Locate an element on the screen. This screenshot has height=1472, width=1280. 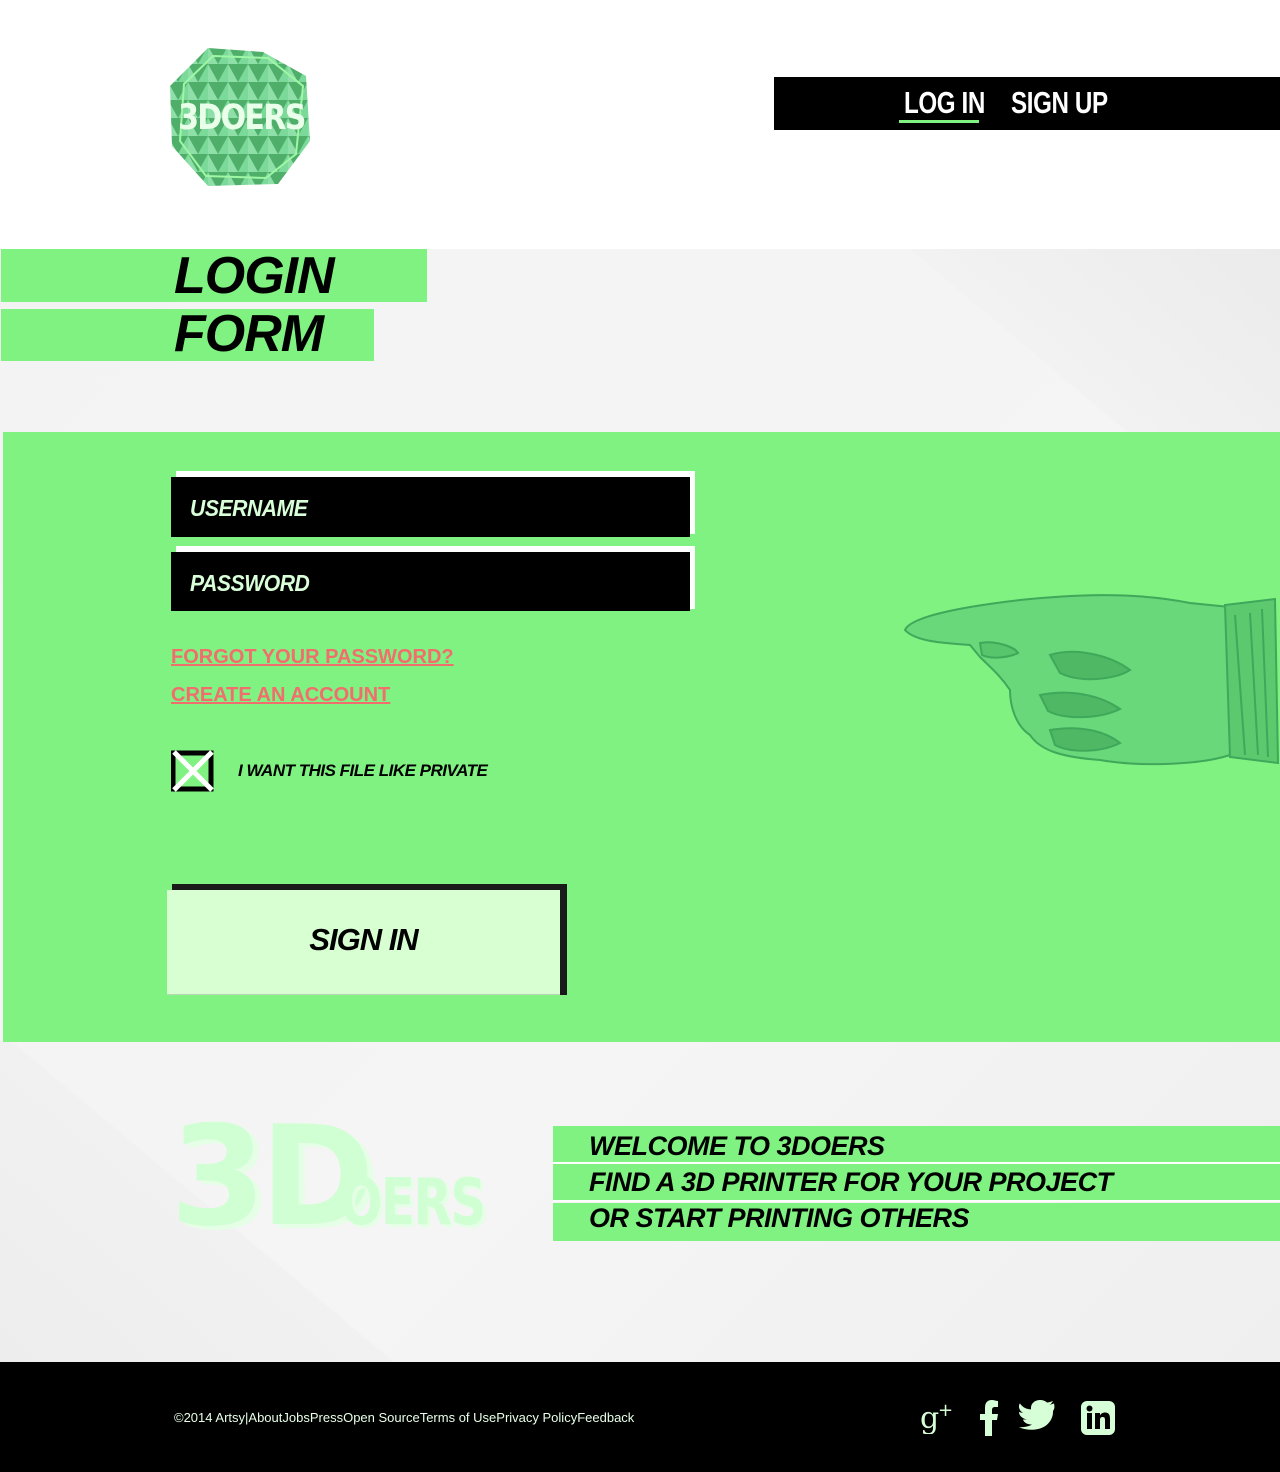
logo-text: 3DOERS is located at coordinates (242, 118).